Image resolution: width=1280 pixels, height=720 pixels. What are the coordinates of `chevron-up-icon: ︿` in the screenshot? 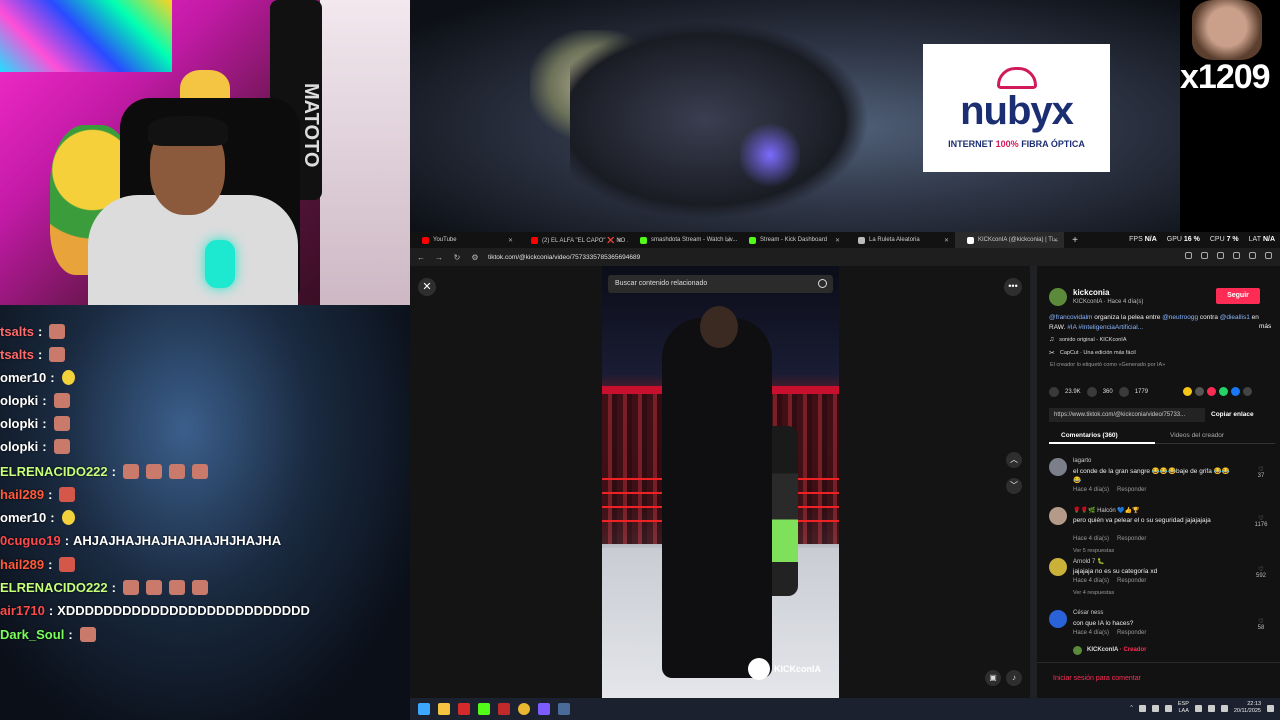 It's located at (1014, 460).